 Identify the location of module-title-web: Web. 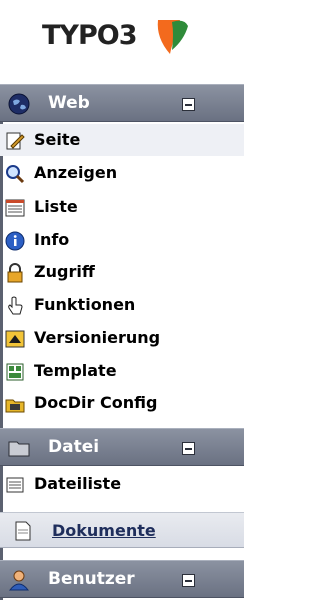
(69, 103).